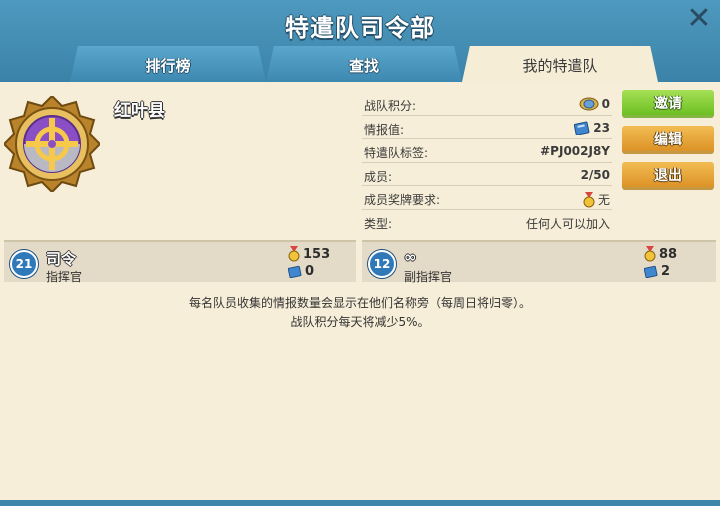  What do you see at coordinates (560, 64) in the screenshot?
I see `tab-my-task-force: 我的特遣队` at bounding box center [560, 64].